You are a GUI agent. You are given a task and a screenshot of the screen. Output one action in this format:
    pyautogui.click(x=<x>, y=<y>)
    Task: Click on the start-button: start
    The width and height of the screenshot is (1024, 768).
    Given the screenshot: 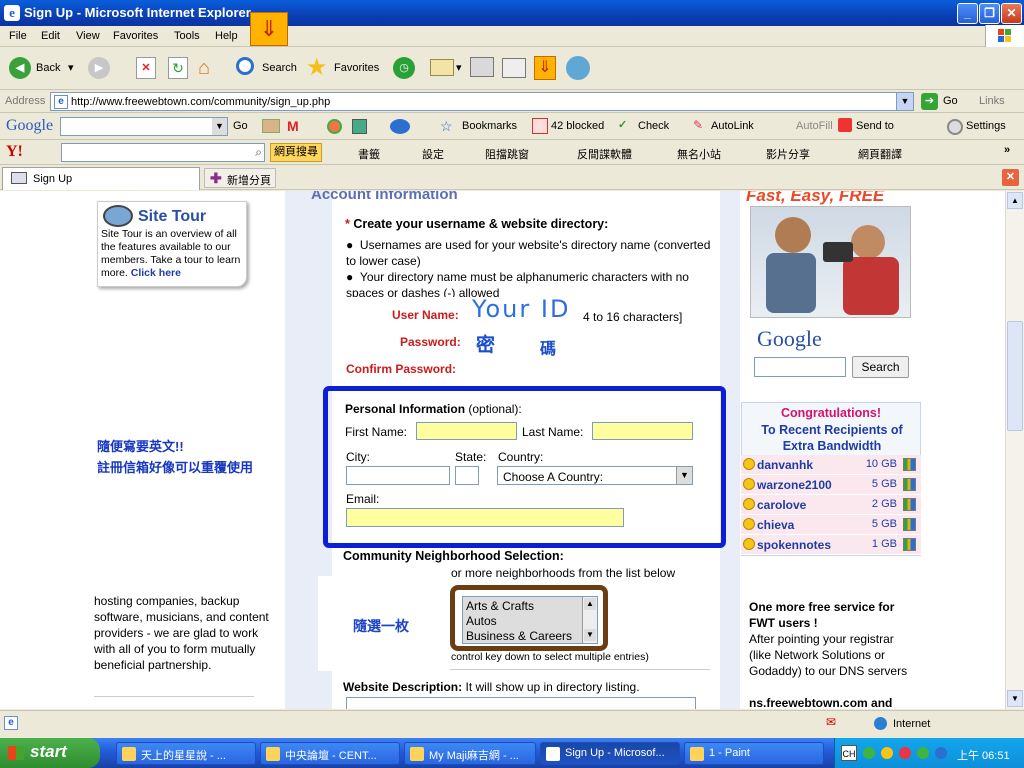 What is the action you would take?
    pyautogui.click(x=50, y=753)
    